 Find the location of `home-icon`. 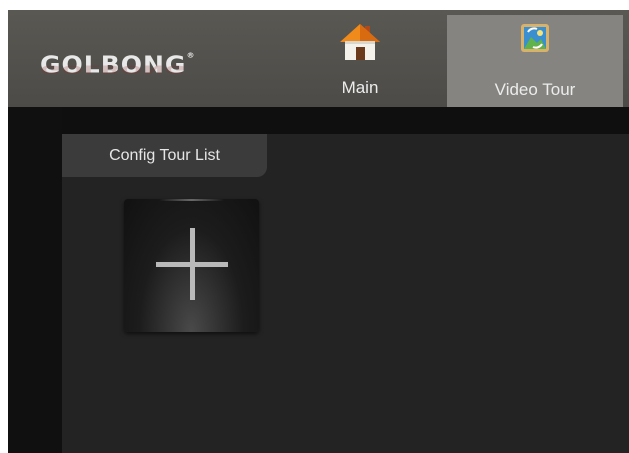

home-icon is located at coordinates (360, 42).